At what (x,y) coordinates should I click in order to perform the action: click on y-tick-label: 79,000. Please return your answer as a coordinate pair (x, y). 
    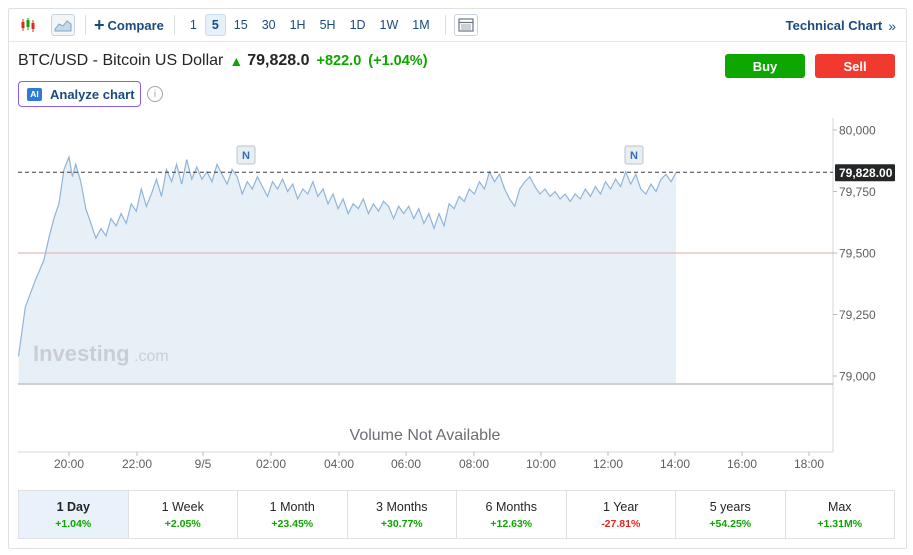
    Looking at the image, I should click on (857, 377).